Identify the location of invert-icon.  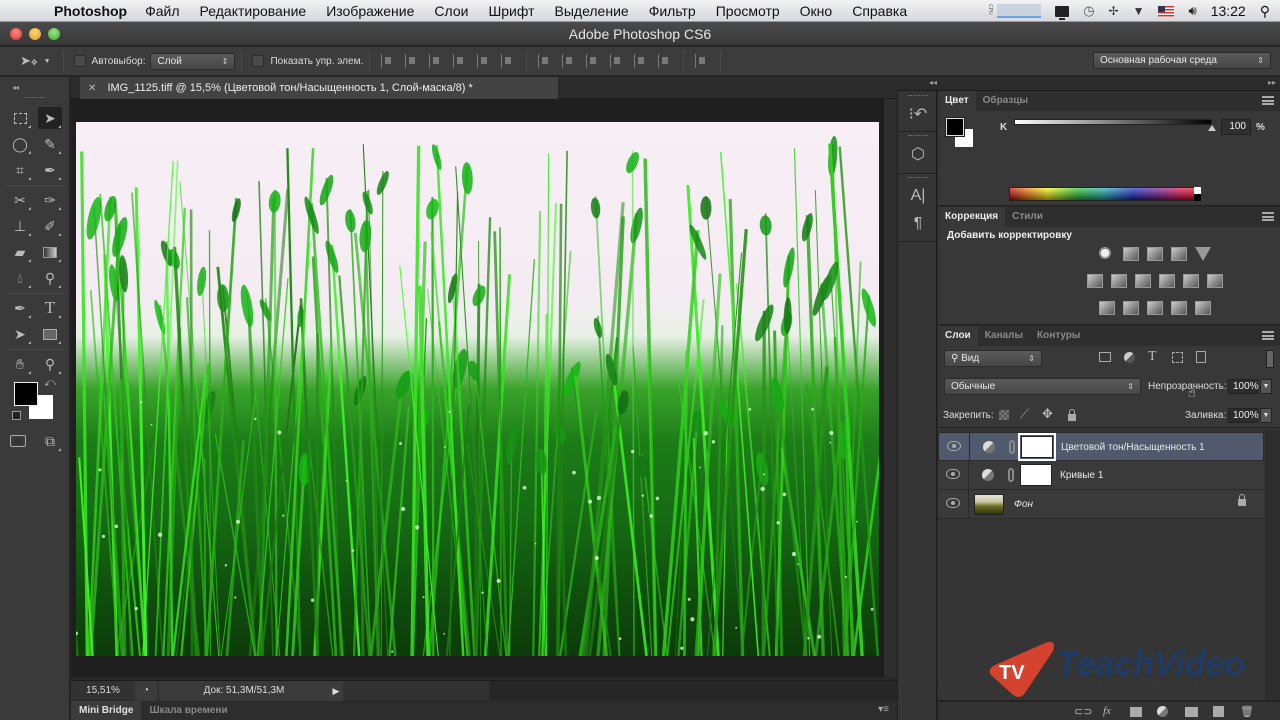
(1107, 308).